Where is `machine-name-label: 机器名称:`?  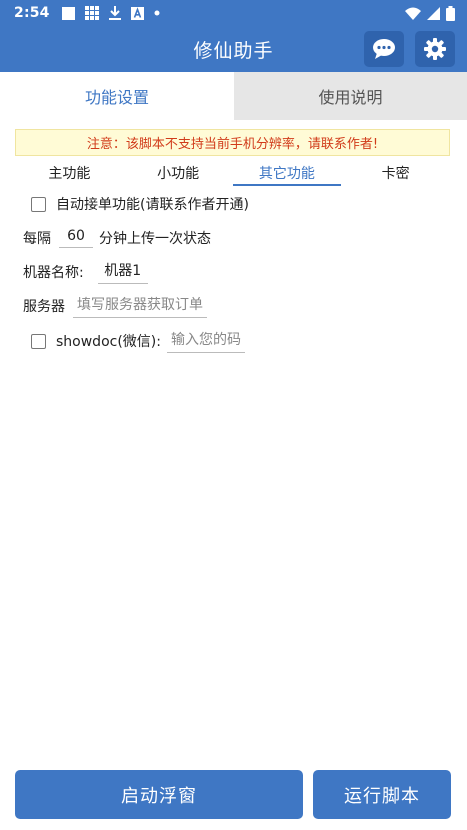
machine-name-label: 机器名称: is located at coordinates (53, 273).